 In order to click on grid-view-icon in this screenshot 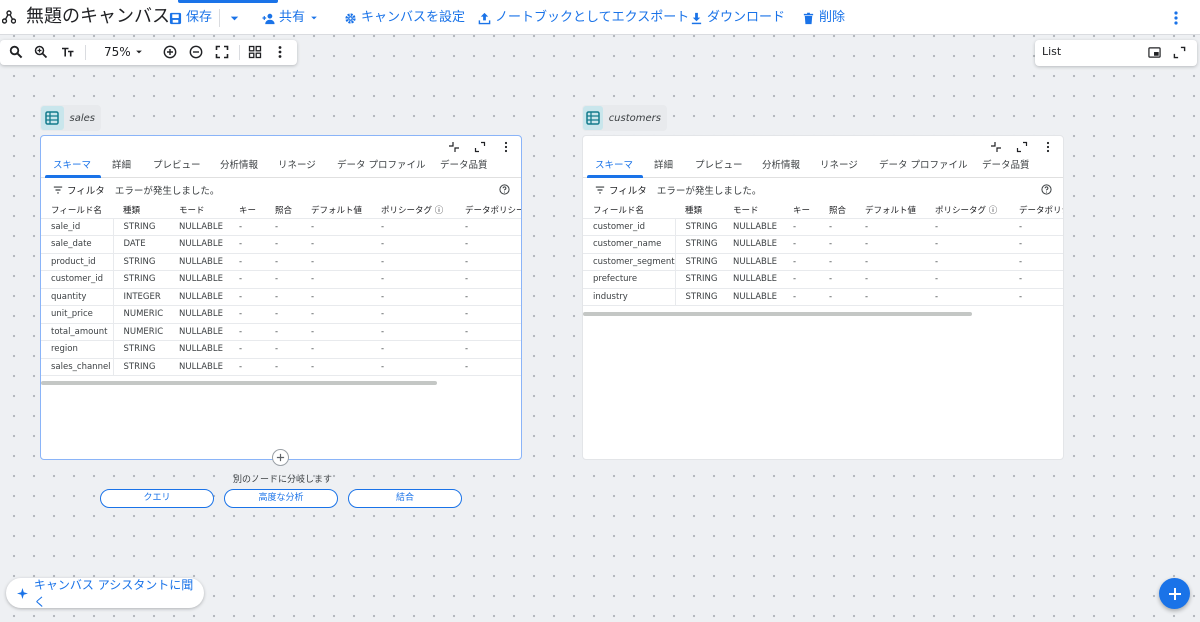, I will do `click(255, 52)`.